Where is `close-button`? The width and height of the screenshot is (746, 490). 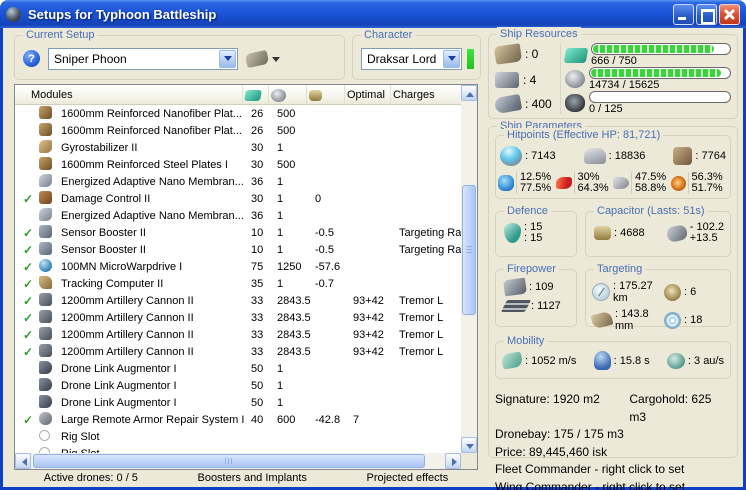 close-button is located at coordinates (729, 14).